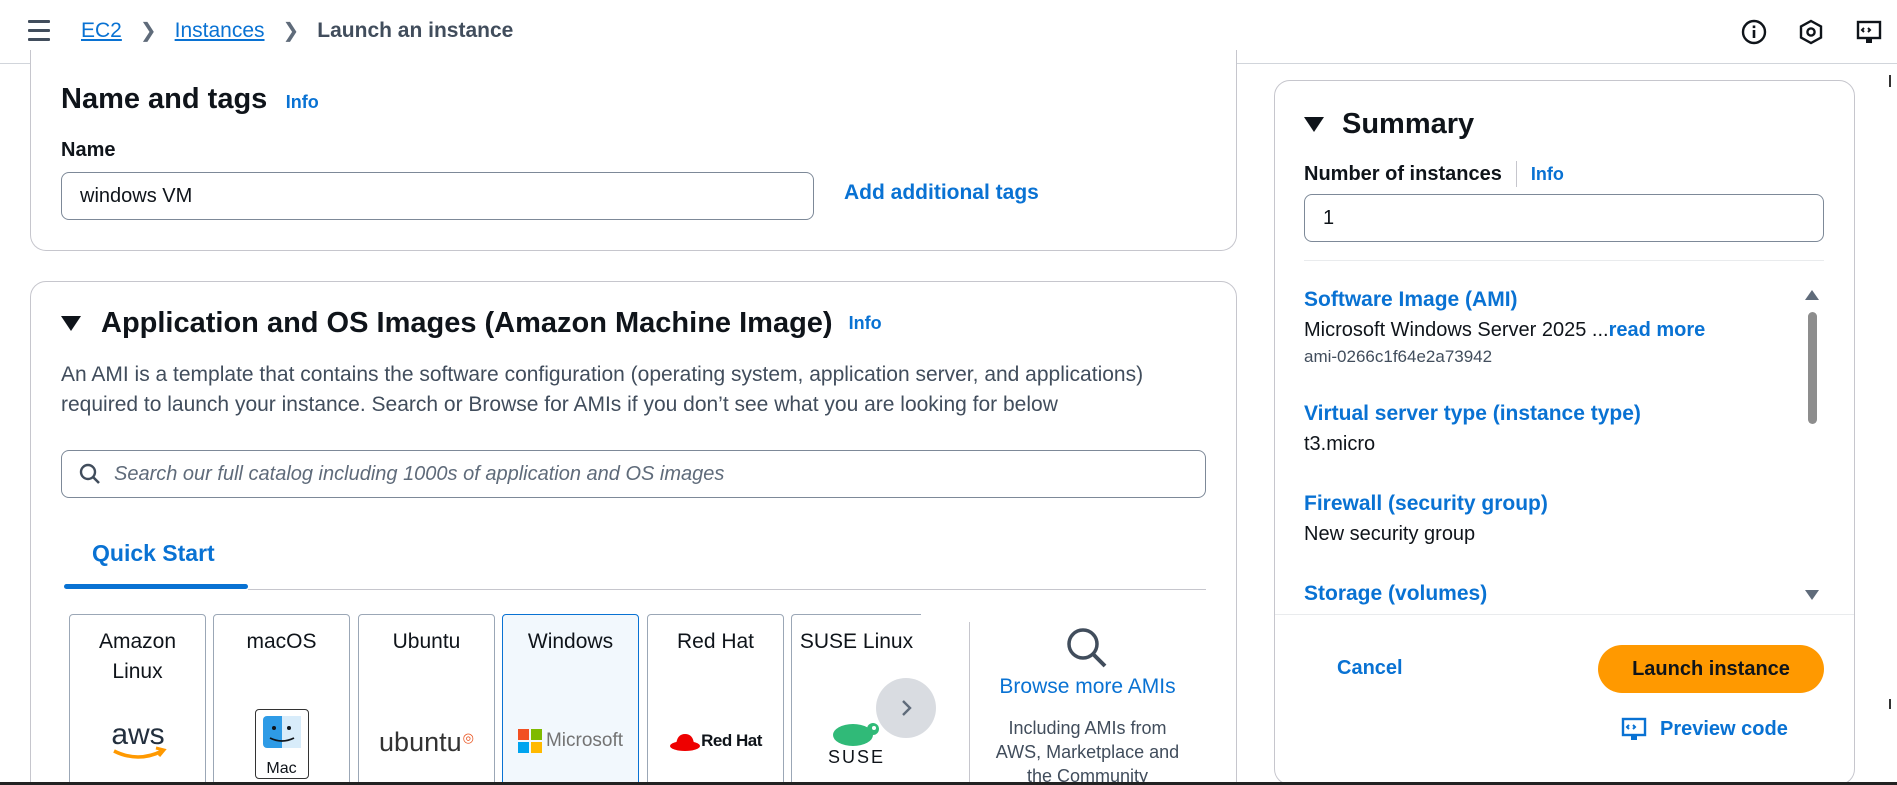 Image resolution: width=1897 pixels, height=785 pixels. I want to click on tab-divider, so click(727, 589).